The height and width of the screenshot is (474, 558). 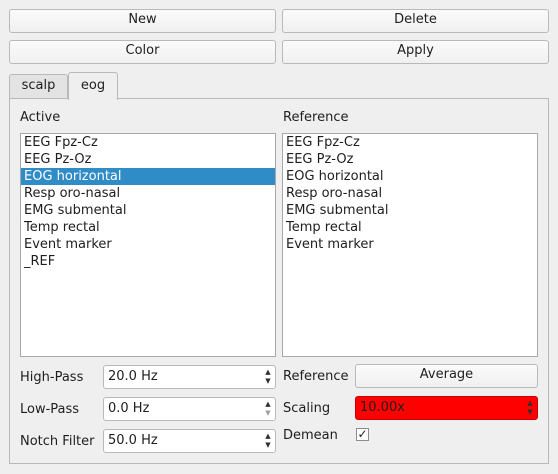 I want to click on demean-checkbox: ✓, so click(x=362, y=434).